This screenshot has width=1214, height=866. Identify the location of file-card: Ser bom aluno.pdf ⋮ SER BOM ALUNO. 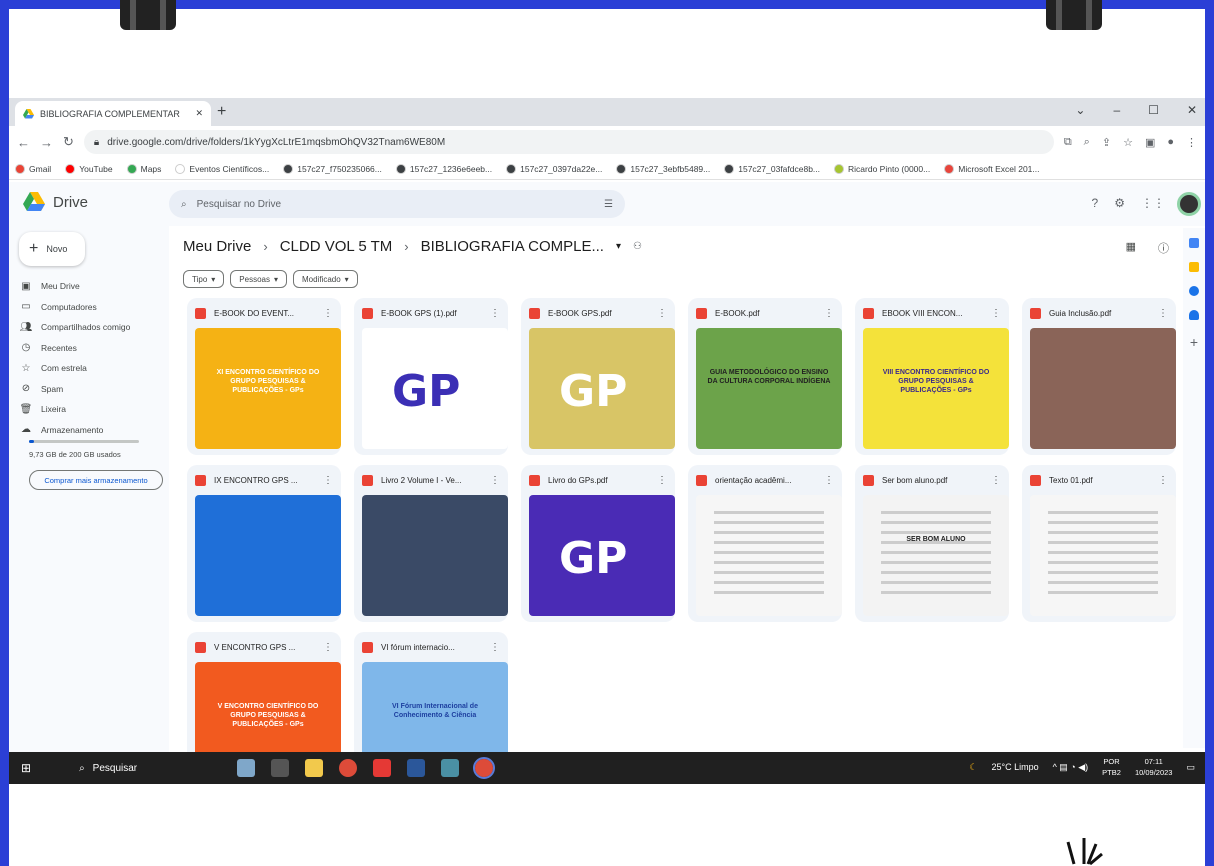
(932, 543).